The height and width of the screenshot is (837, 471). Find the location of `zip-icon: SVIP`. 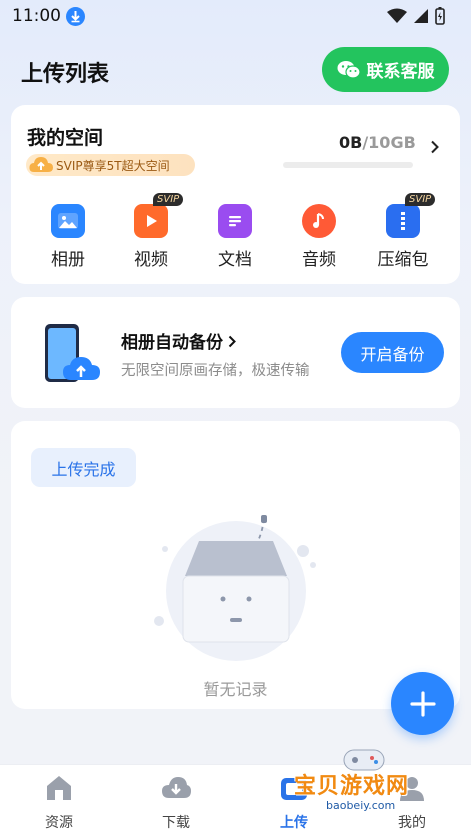

zip-icon: SVIP is located at coordinates (411, 215).